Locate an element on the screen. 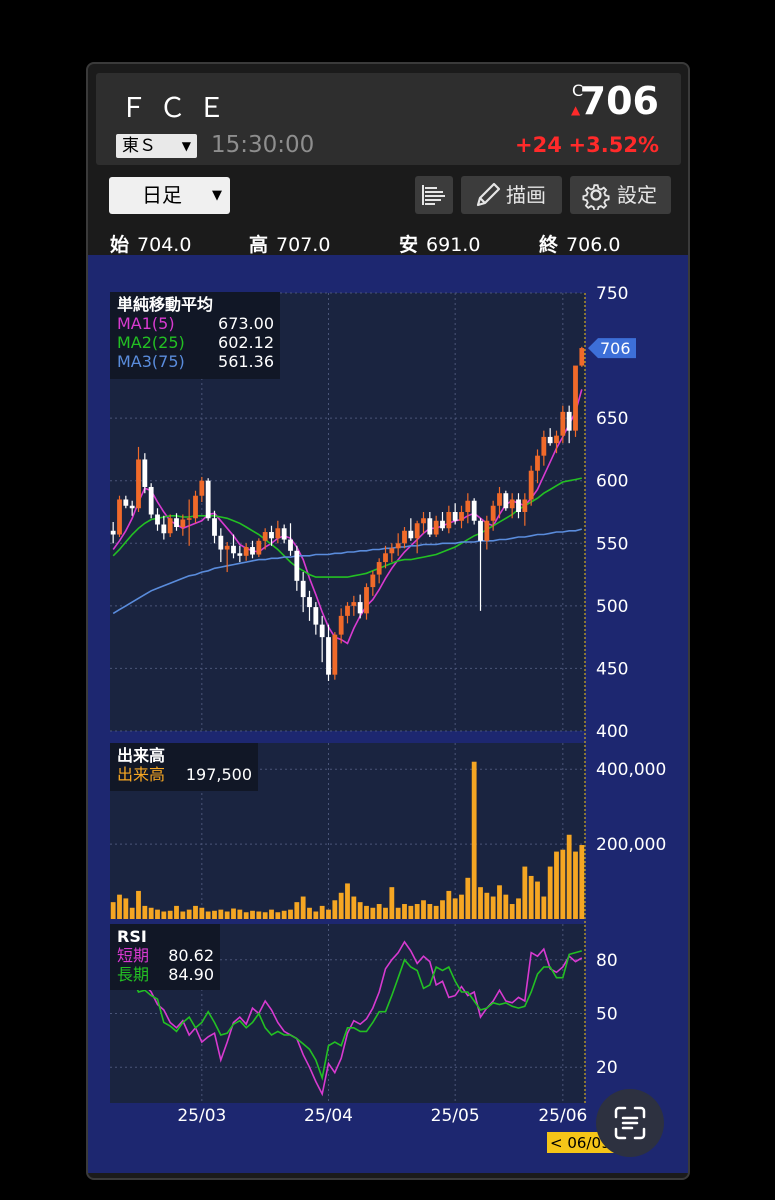  rsi-long-row: 長期 84.90 is located at coordinates (165, 974).